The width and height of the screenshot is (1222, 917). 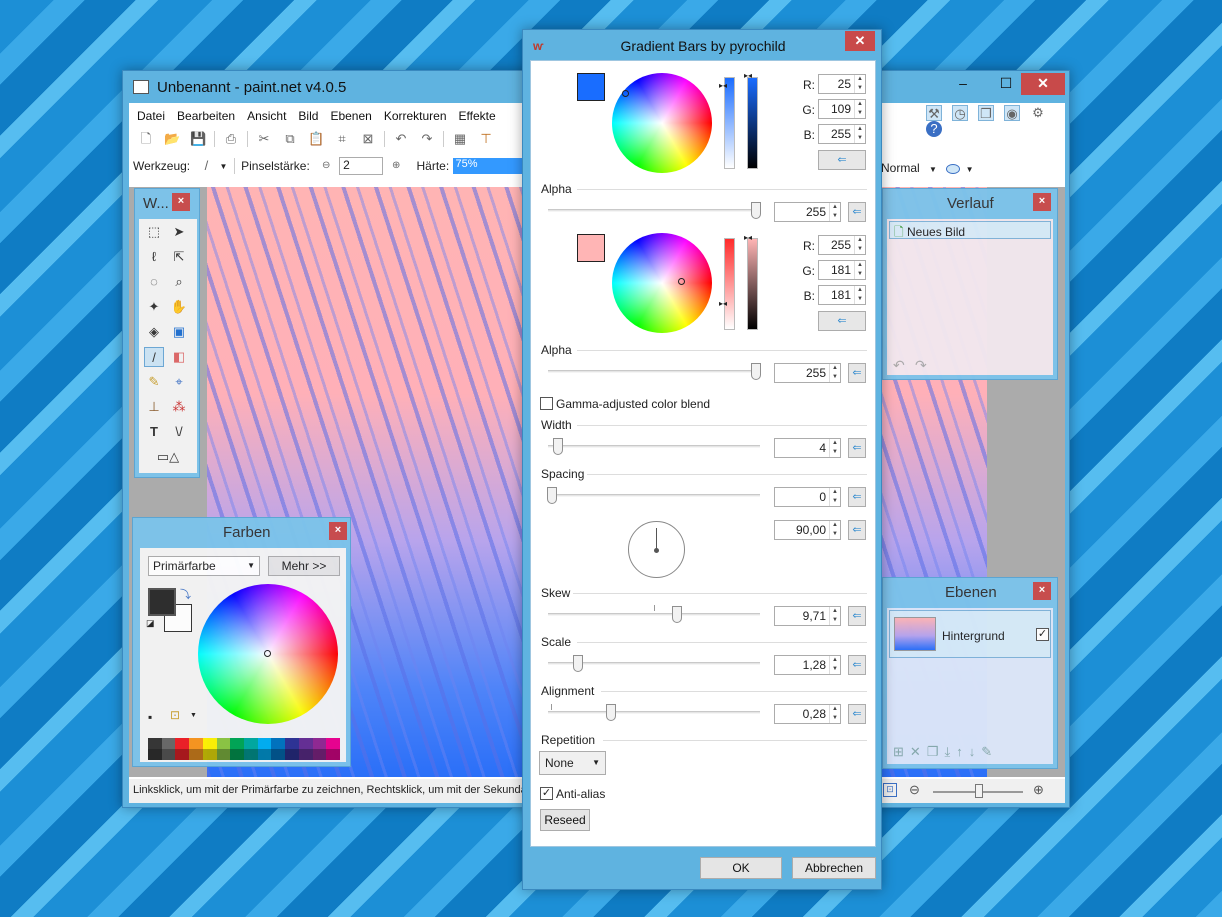 I want to click on open-icon: 📂, so click(x=172, y=139).